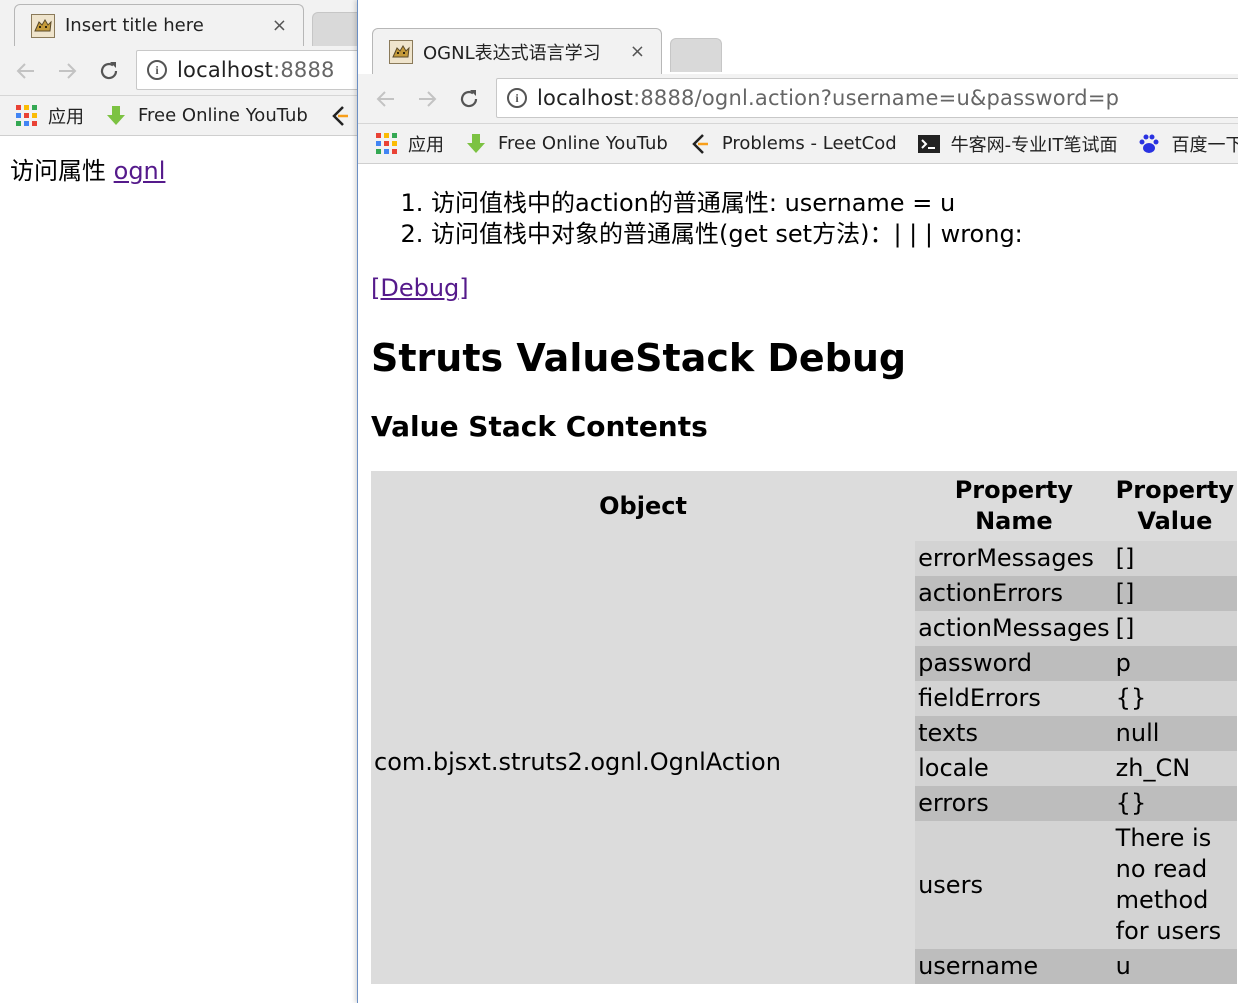 This screenshot has width=1238, height=1003. What do you see at coordinates (58, 171) in the screenshot?
I see `page-text: 访问属性` at bounding box center [58, 171].